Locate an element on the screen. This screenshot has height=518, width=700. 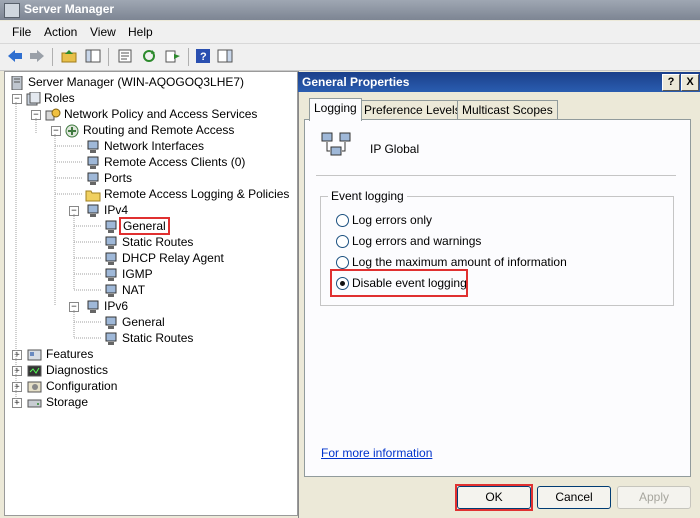
dialog-title-bar: General Properties ? X is located at coordinates (499, 82).